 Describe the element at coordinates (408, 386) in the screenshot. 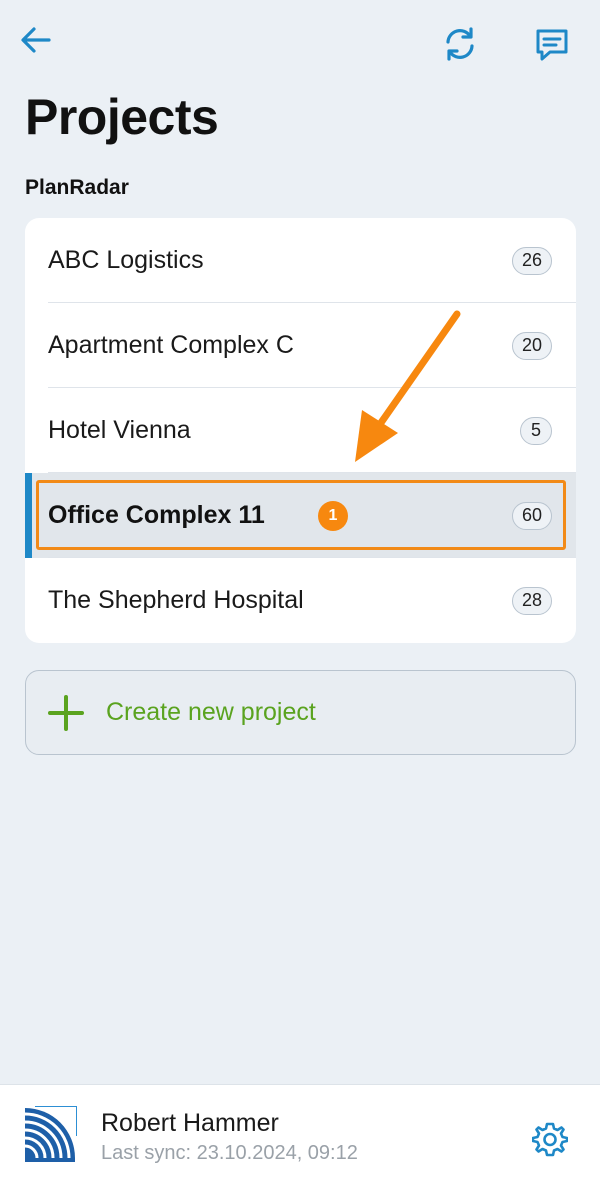

I see `annotation-arrow-icon` at that location.